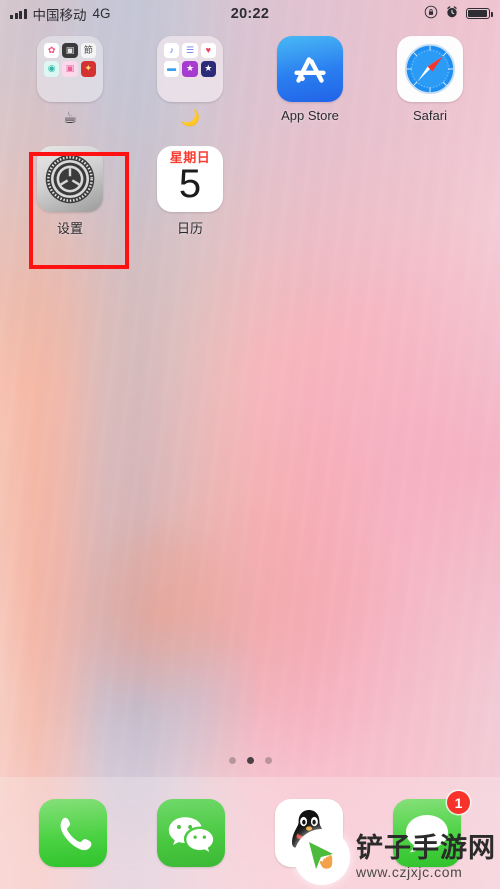 Image resolution: width=500 pixels, height=889 pixels. I want to click on safari-icon, so click(430, 69).